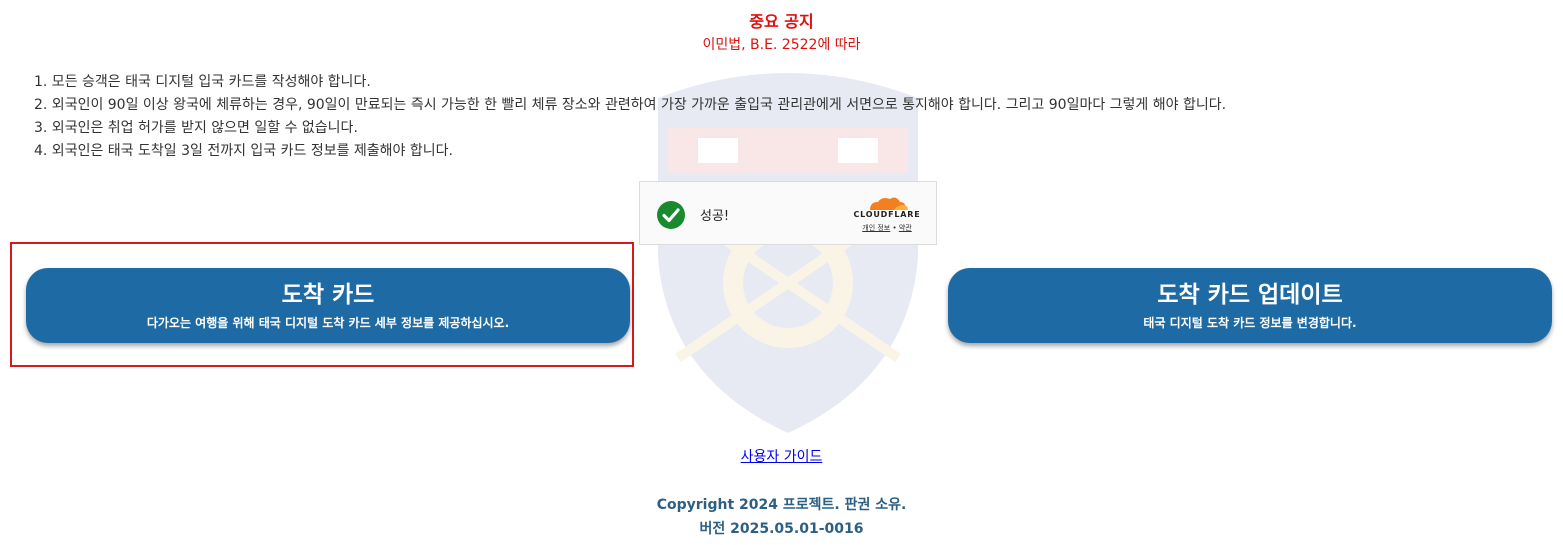  I want to click on cloudflare-brand: CLOUDFLARE, so click(887, 214).